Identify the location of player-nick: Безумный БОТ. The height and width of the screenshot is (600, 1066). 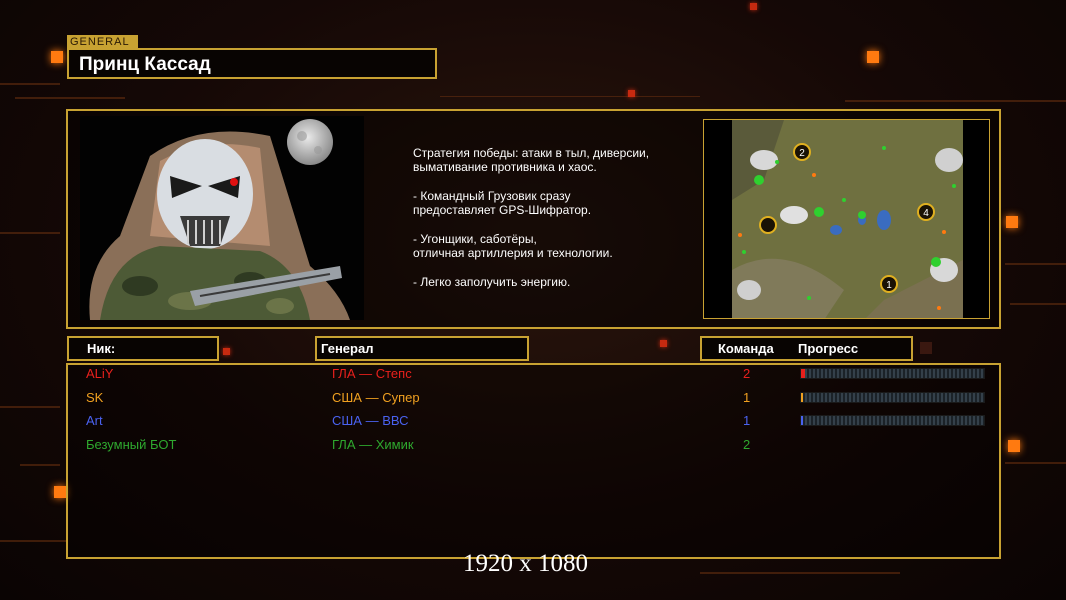
(131, 444).